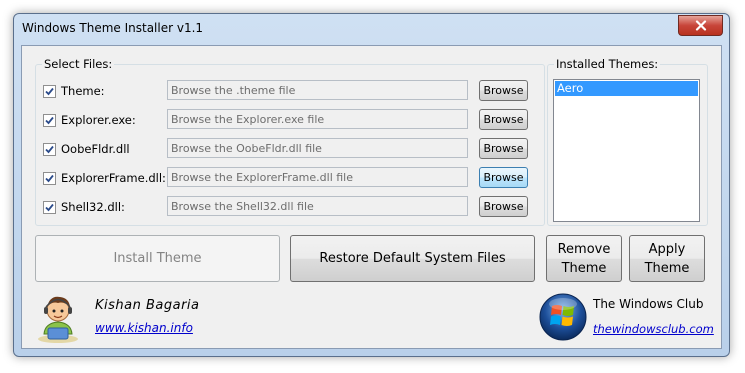 Image resolution: width=745 pixels, height=373 pixels. Describe the element at coordinates (584, 268) in the screenshot. I see `remove-theme-label-2: Theme` at that location.